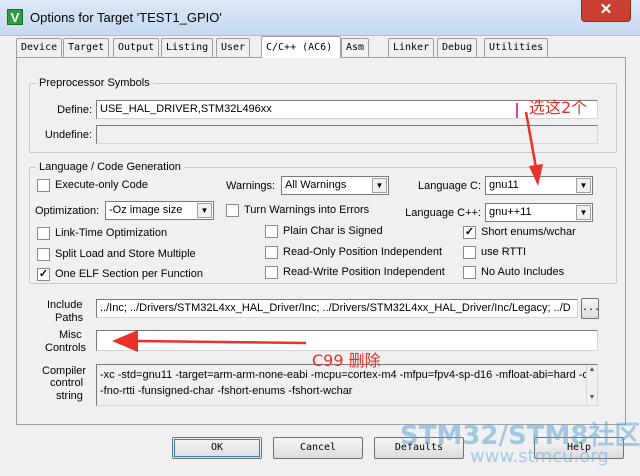 Image resolution: width=640 pixels, height=476 pixels. Describe the element at coordinates (39, 47) in the screenshot. I see `tab-device: Device` at that location.